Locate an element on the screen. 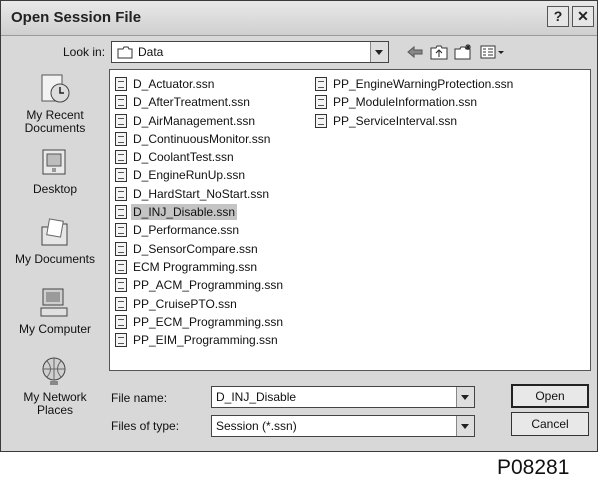  file-item: PP_EIM_Programming.ssn is located at coordinates (199, 341).